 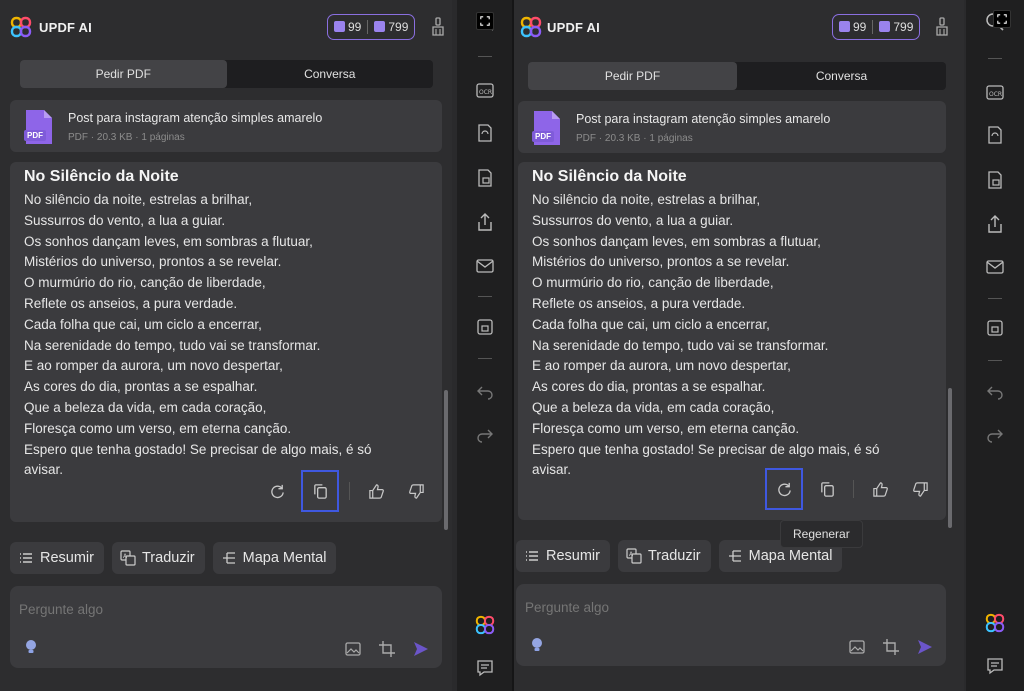 I want to click on mind-map-icon, so click(x=228, y=558).